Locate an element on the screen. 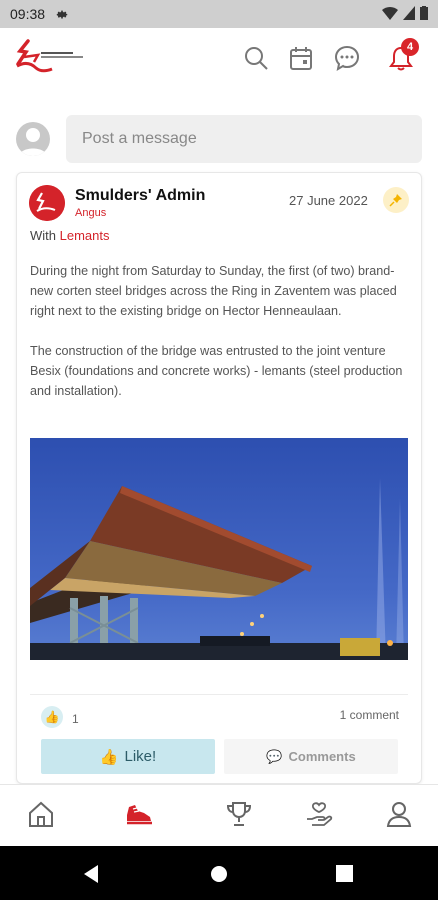  notification-badge: 4 is located at coordinates (410, 47).